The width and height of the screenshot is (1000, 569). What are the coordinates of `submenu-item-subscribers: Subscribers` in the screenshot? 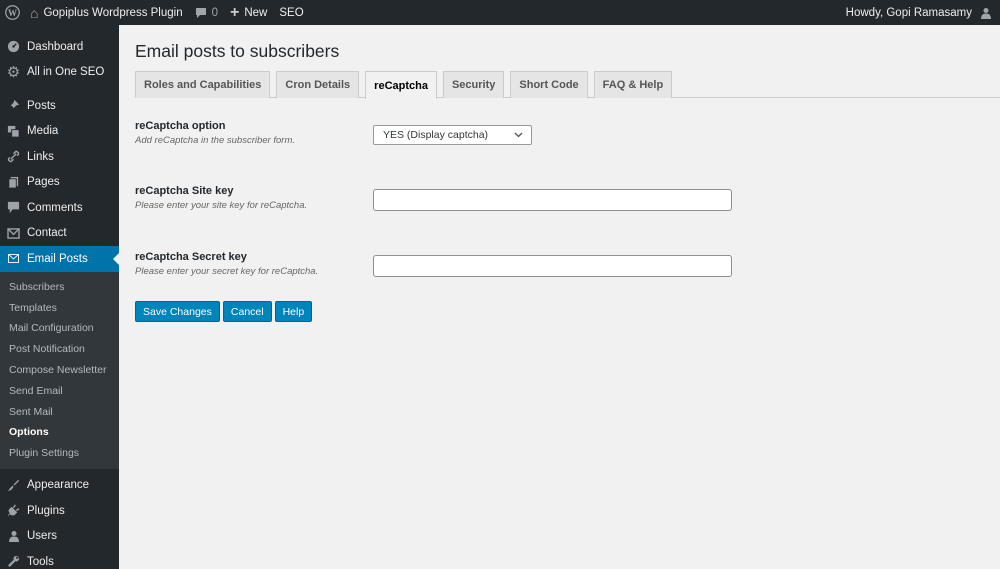 It's located at (59, 287).